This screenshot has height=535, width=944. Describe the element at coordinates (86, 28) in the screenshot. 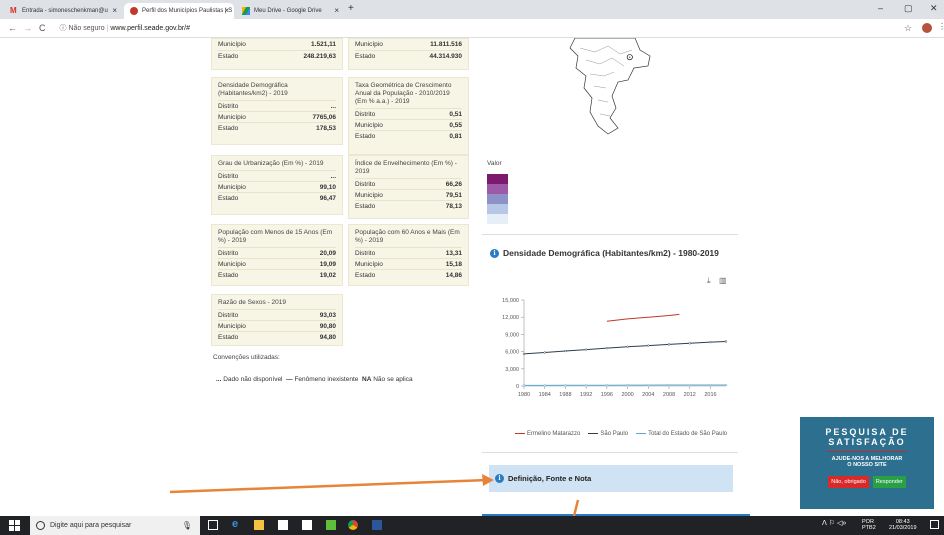

I see `security-label: Não seguro` at that location.